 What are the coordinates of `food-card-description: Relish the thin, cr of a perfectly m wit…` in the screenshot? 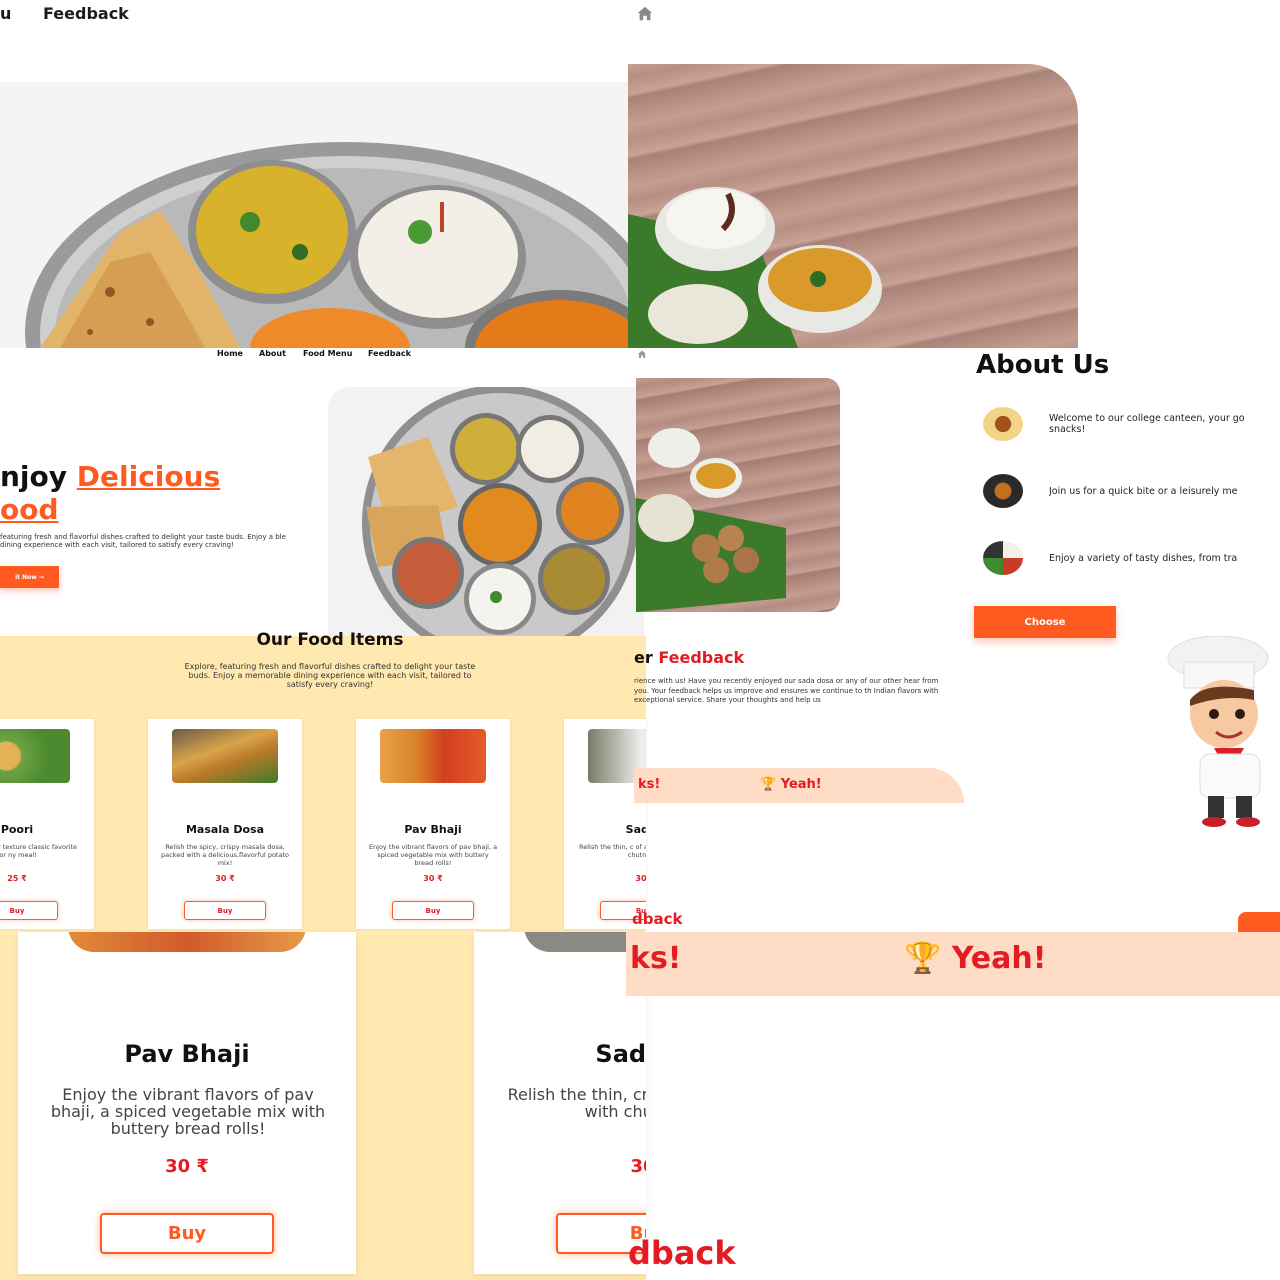 It's located at (576, 1103).